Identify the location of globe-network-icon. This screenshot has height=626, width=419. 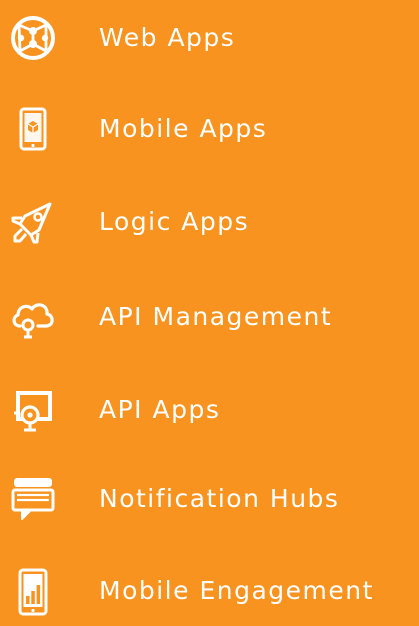
(33, 38).